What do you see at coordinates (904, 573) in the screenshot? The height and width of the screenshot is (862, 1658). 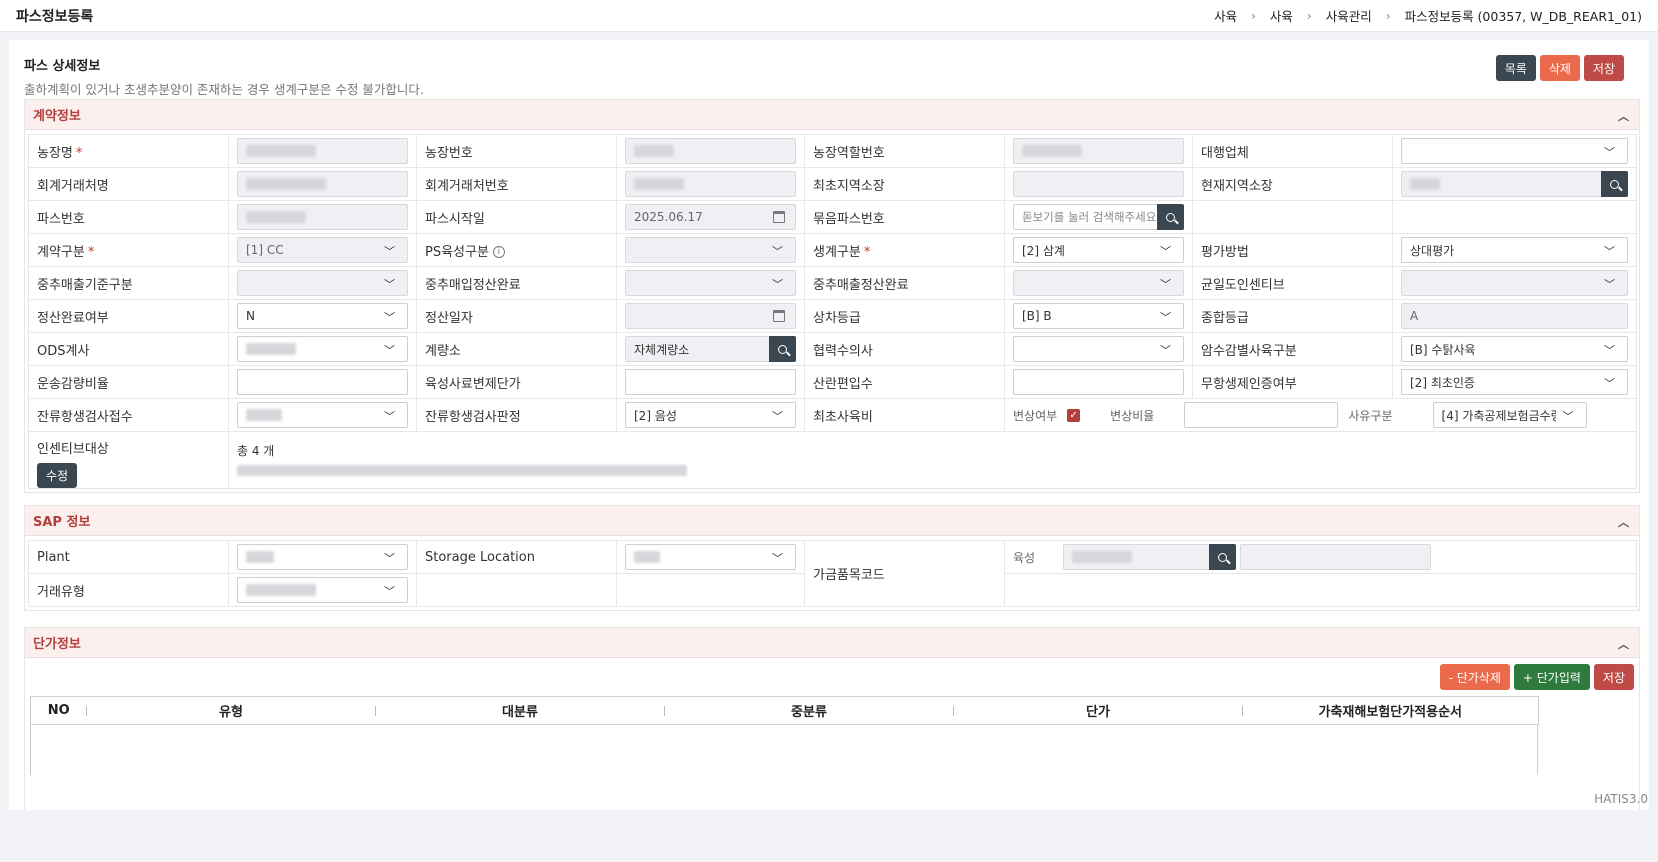 I see `field-label: 가금품목코드` at bounding box center [904, 573].